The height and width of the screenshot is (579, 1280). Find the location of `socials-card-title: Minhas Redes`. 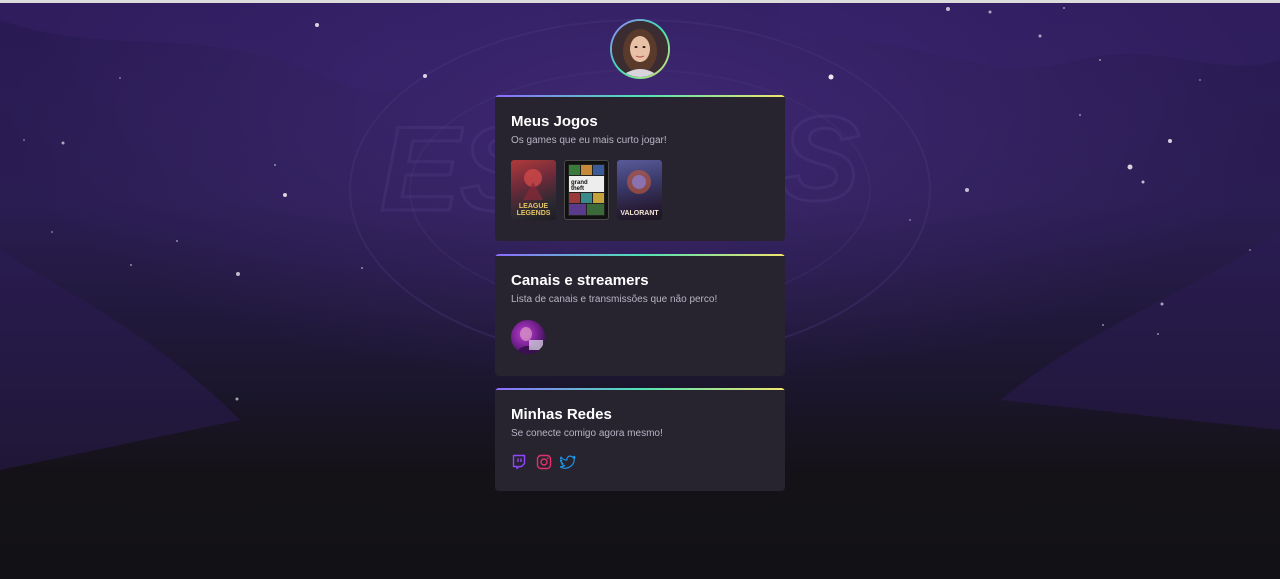

socials-card-title: Minhas Redes is located at coordinates (561, 414).